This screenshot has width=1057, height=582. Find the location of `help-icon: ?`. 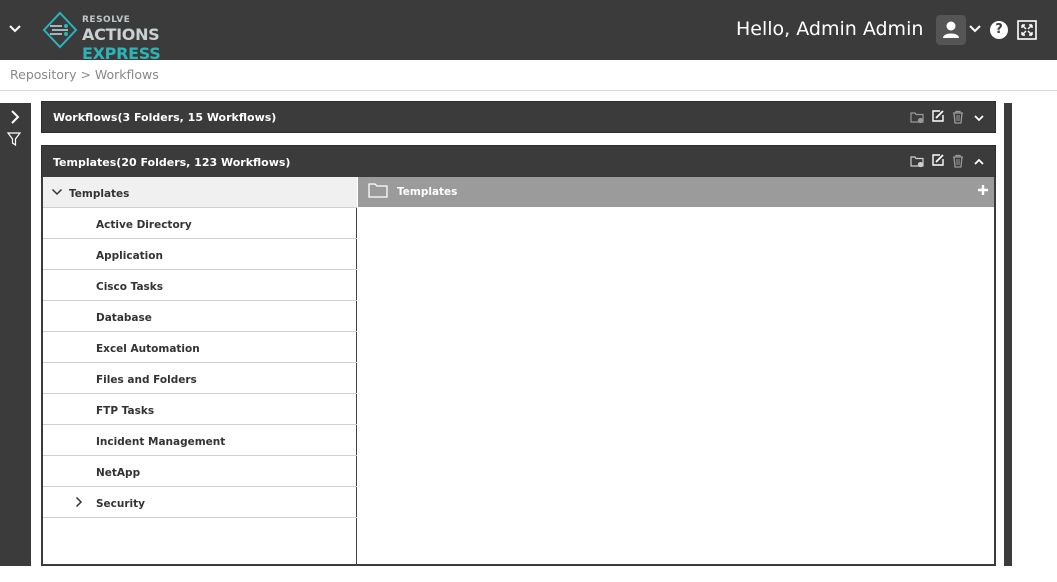

help-icon: ? is located at coordinates (999, 30).